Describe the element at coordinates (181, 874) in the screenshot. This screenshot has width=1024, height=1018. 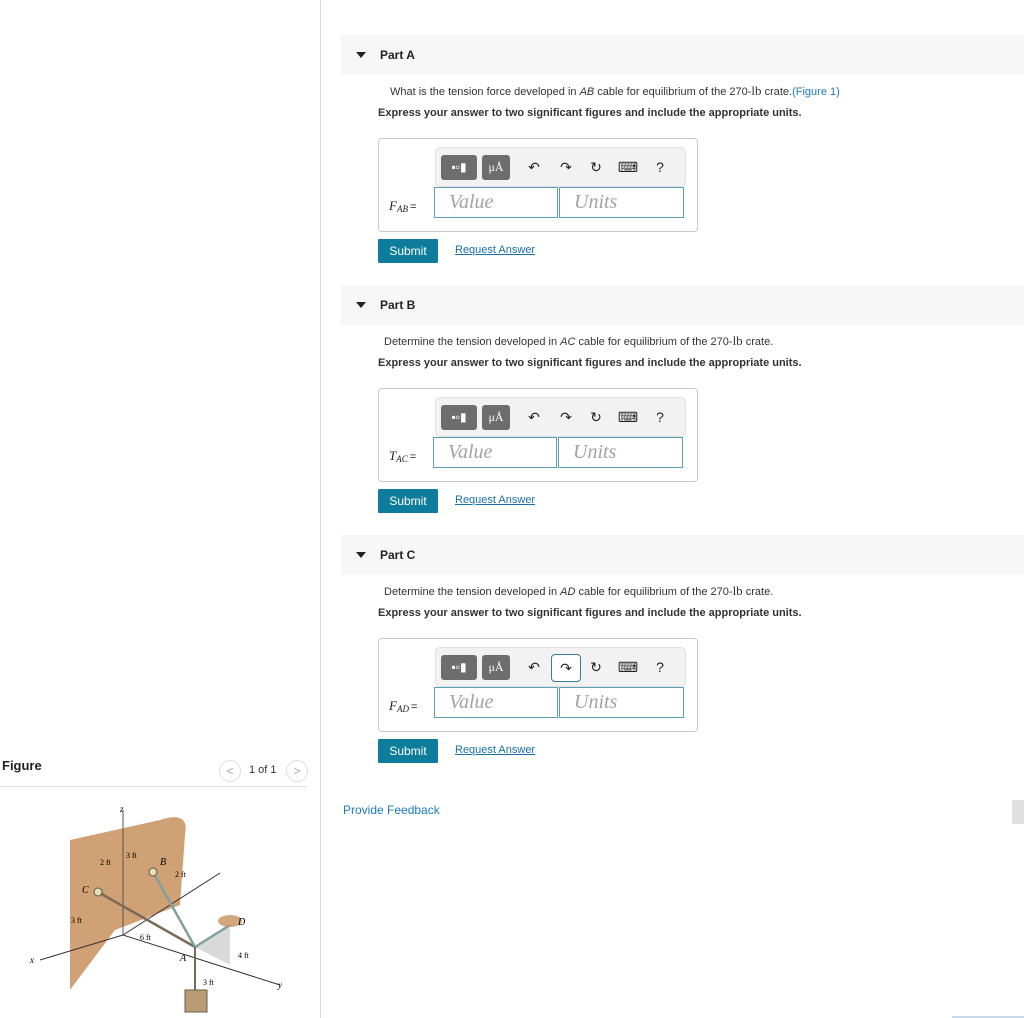
I see `dim-2ft-b: 2 ft` at that location.